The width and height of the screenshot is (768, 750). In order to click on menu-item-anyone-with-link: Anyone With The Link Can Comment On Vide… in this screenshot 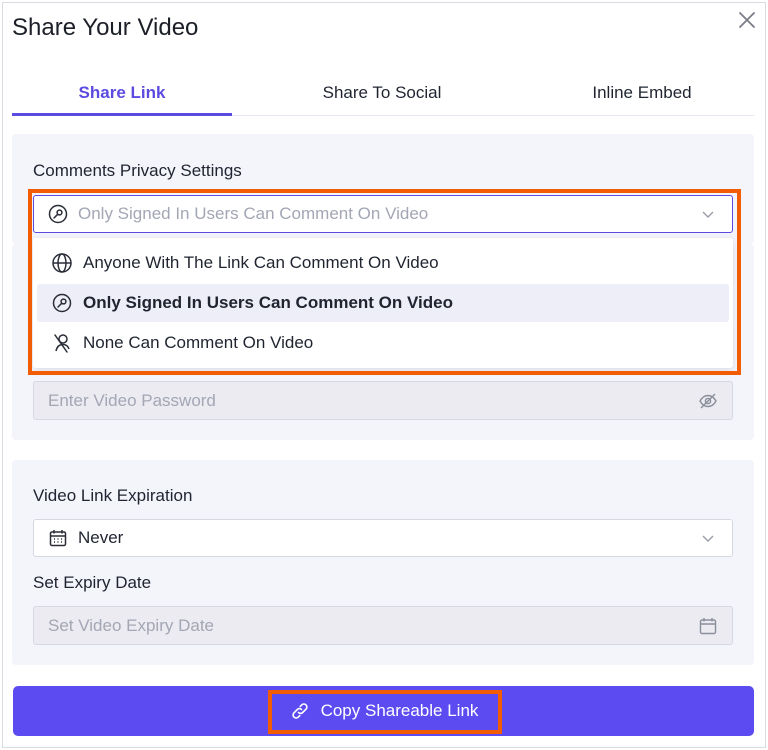, I will do `click(383, 263)`.